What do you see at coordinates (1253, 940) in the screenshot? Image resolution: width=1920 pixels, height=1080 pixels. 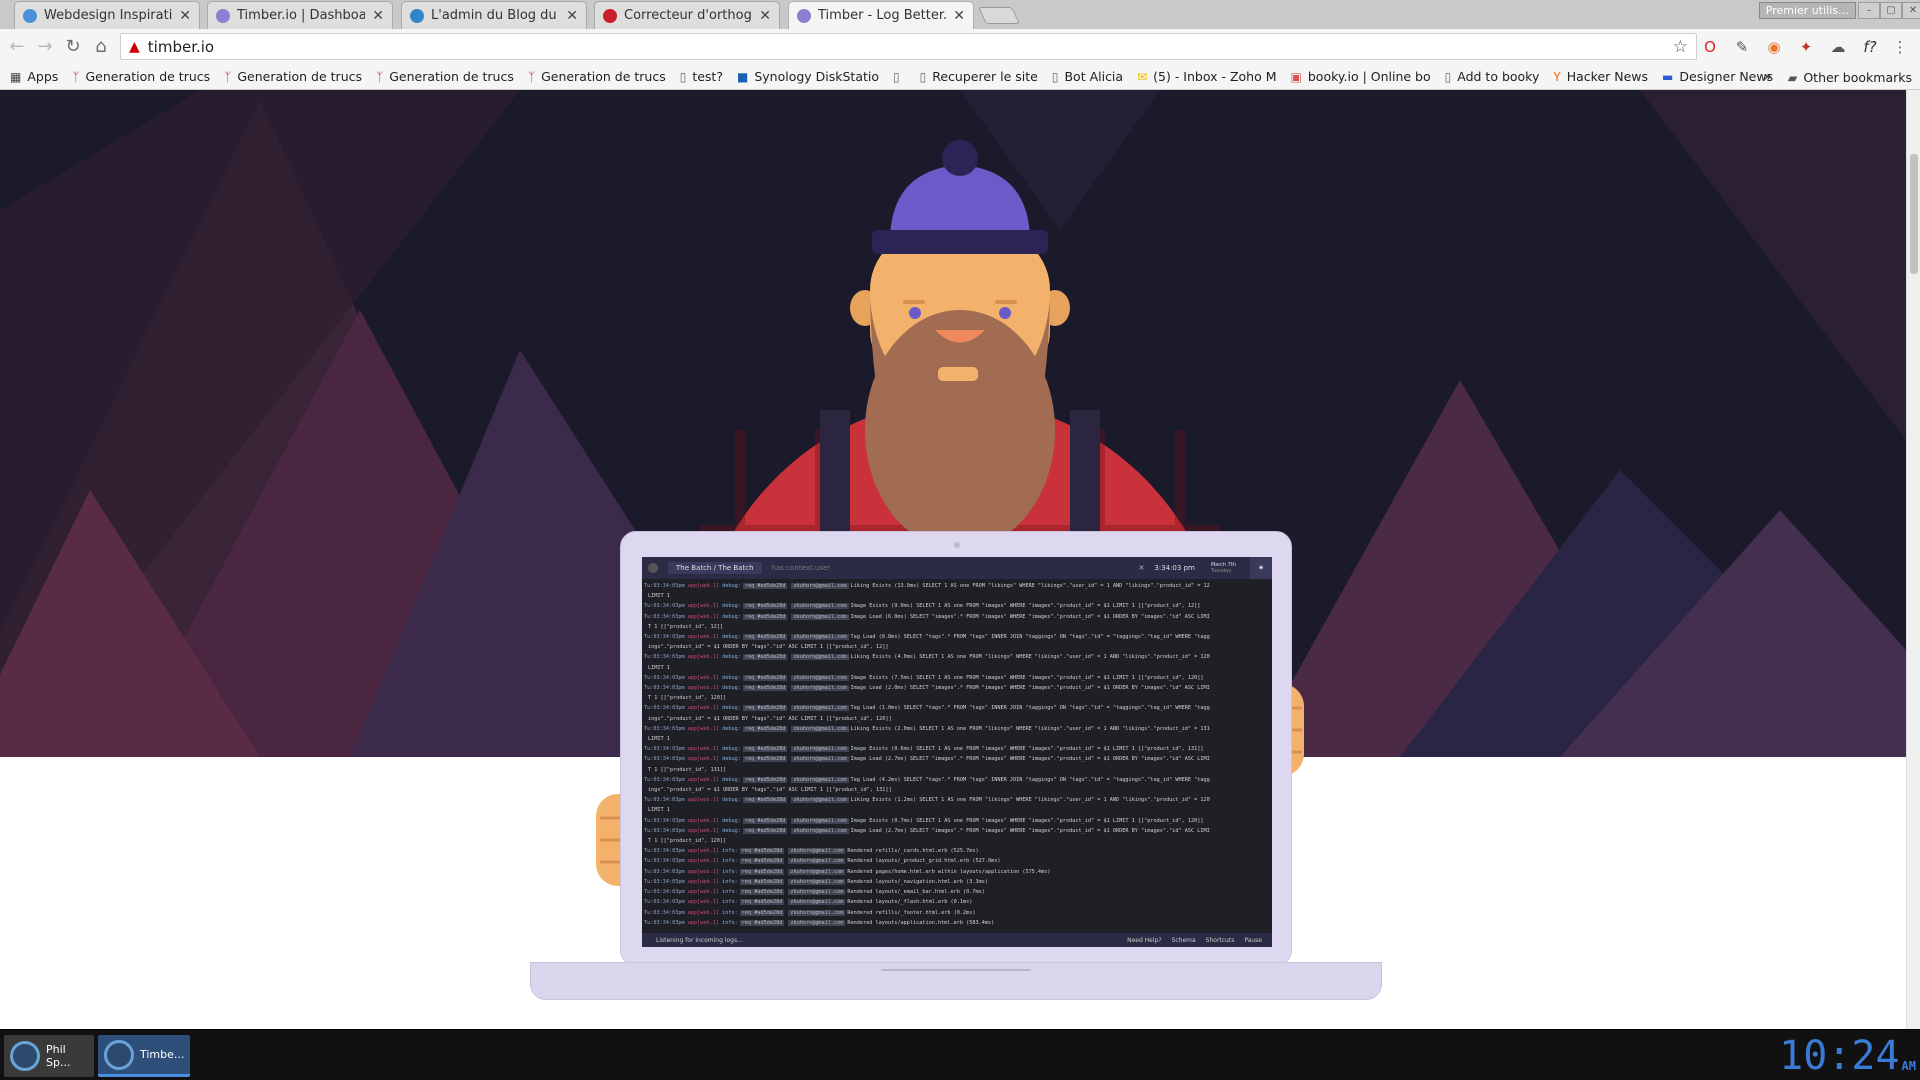 I see `app-pause-button: Pause` at bounding box center [1253, 940].